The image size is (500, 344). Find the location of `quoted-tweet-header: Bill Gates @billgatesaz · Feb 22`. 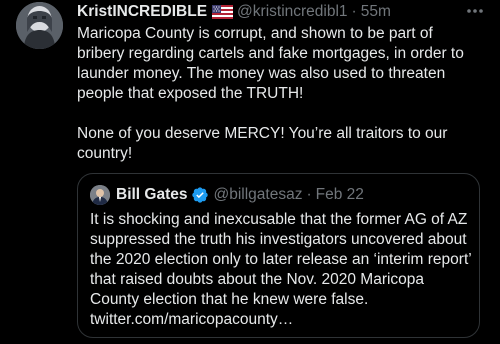

quoted-tweet-header: Bill Gates @billgatesaz · Feb 22 is located at coordinates (227, 195).